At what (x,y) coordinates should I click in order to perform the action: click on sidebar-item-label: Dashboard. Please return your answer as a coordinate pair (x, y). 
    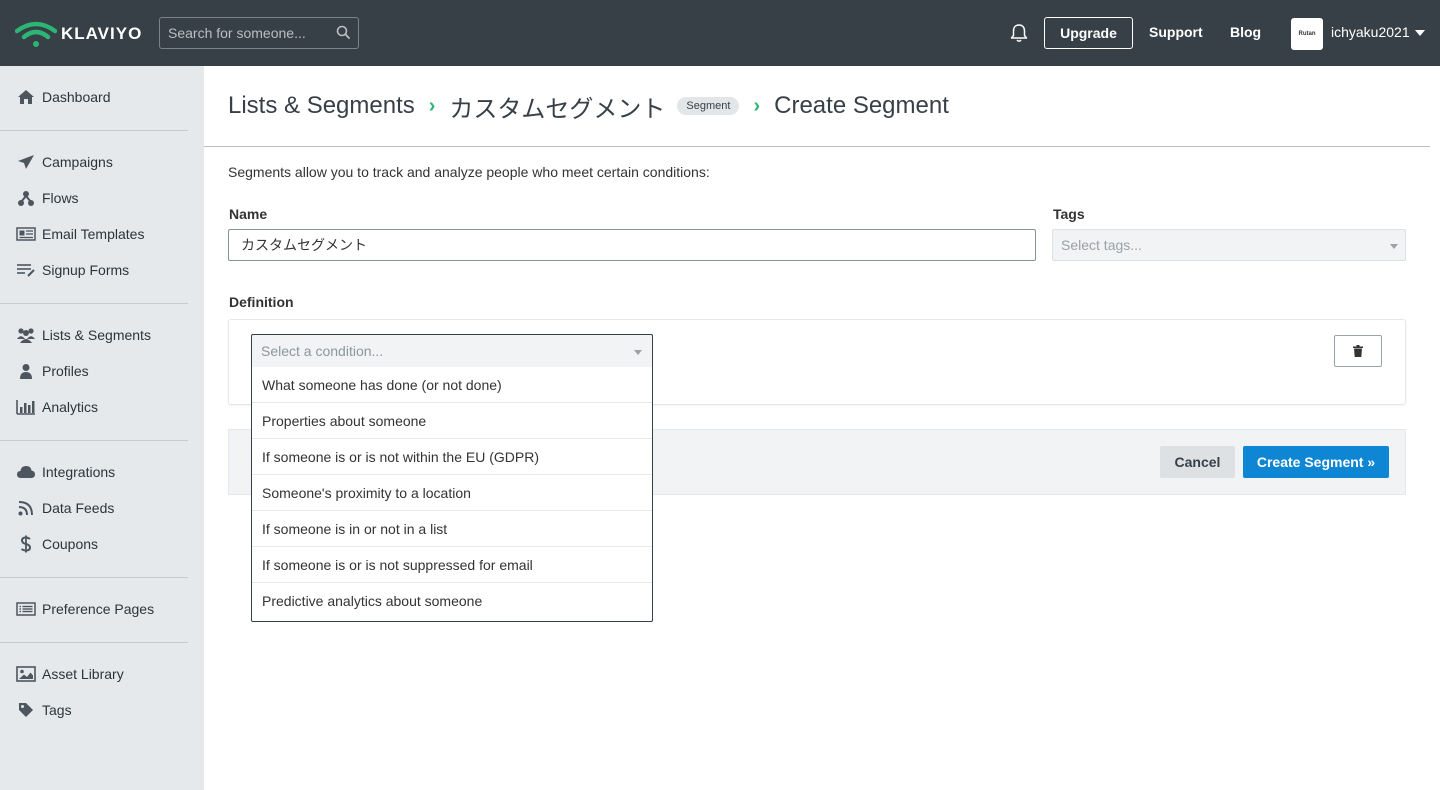
    Looking at the image, I should click on (76, 97).